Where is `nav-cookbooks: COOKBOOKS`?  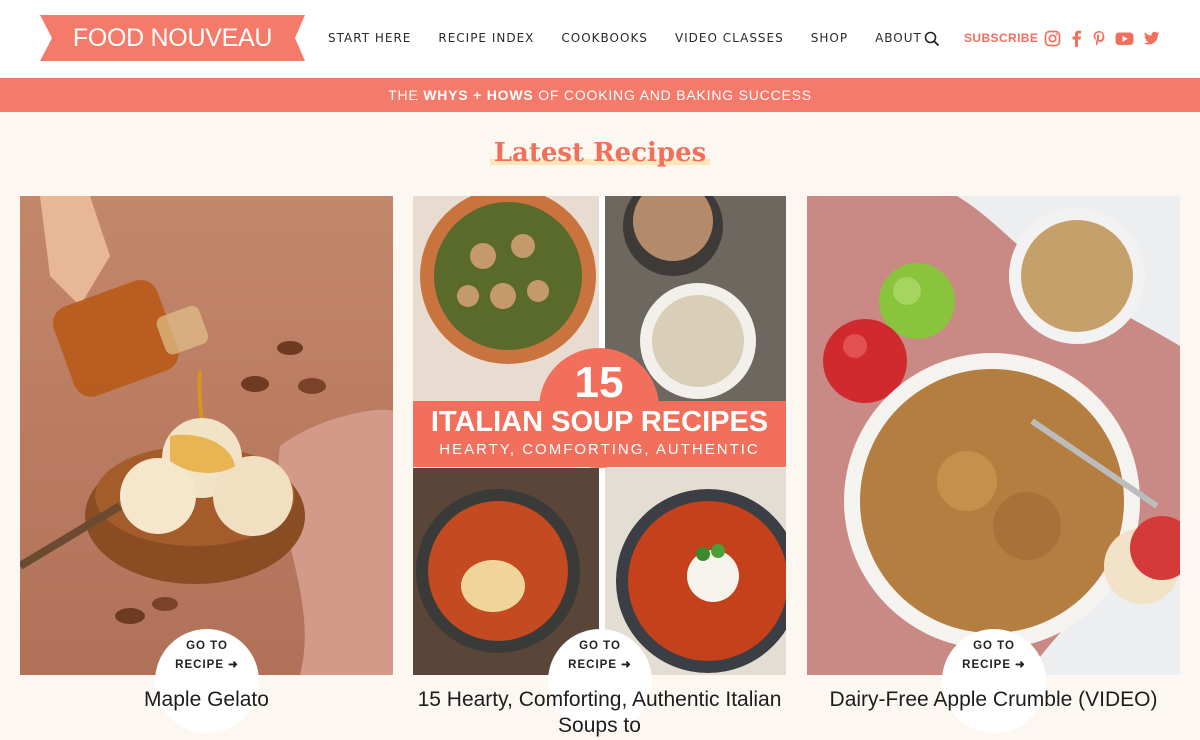 nav-cookbooks: COOKBOOKS is located at coordinates (604, 39).